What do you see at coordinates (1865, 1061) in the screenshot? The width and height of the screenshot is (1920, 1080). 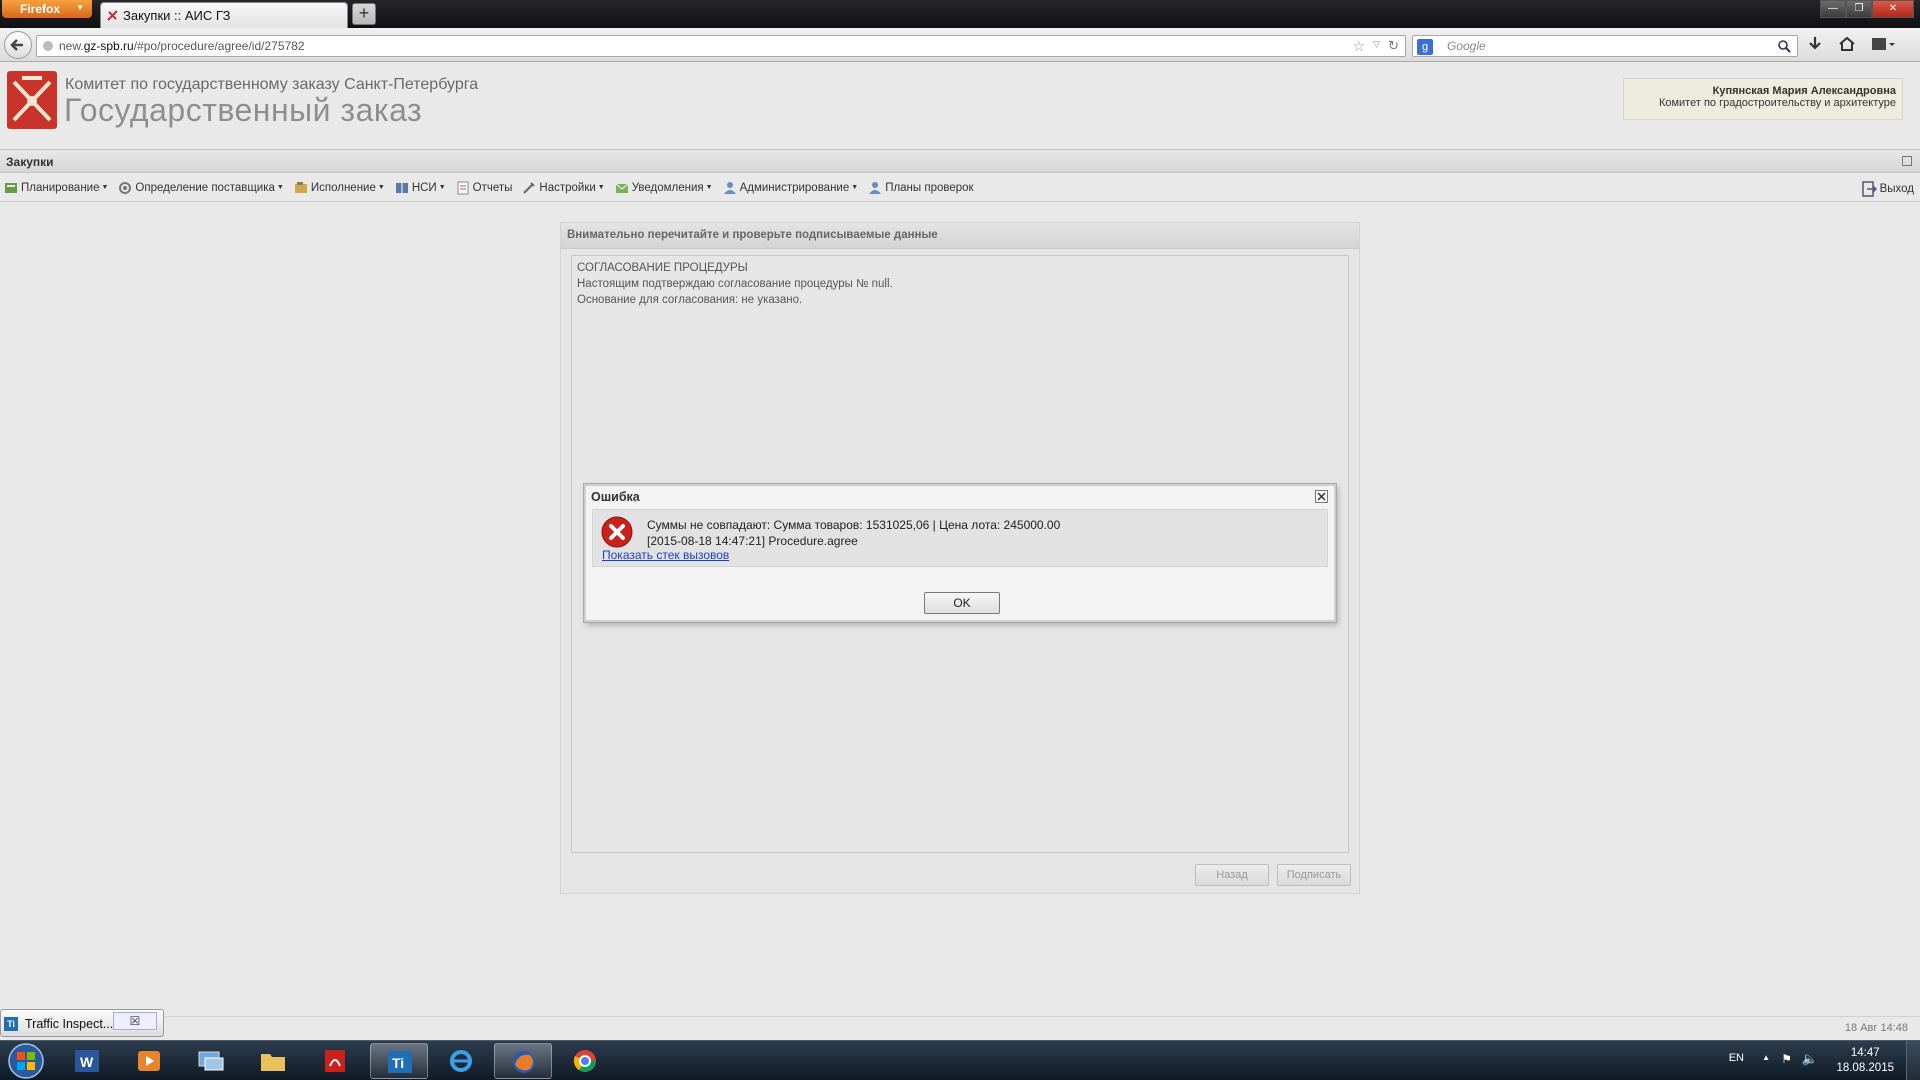 I see `clock: 14:47 18.08.2015` at bounding box center [1865, 1061].